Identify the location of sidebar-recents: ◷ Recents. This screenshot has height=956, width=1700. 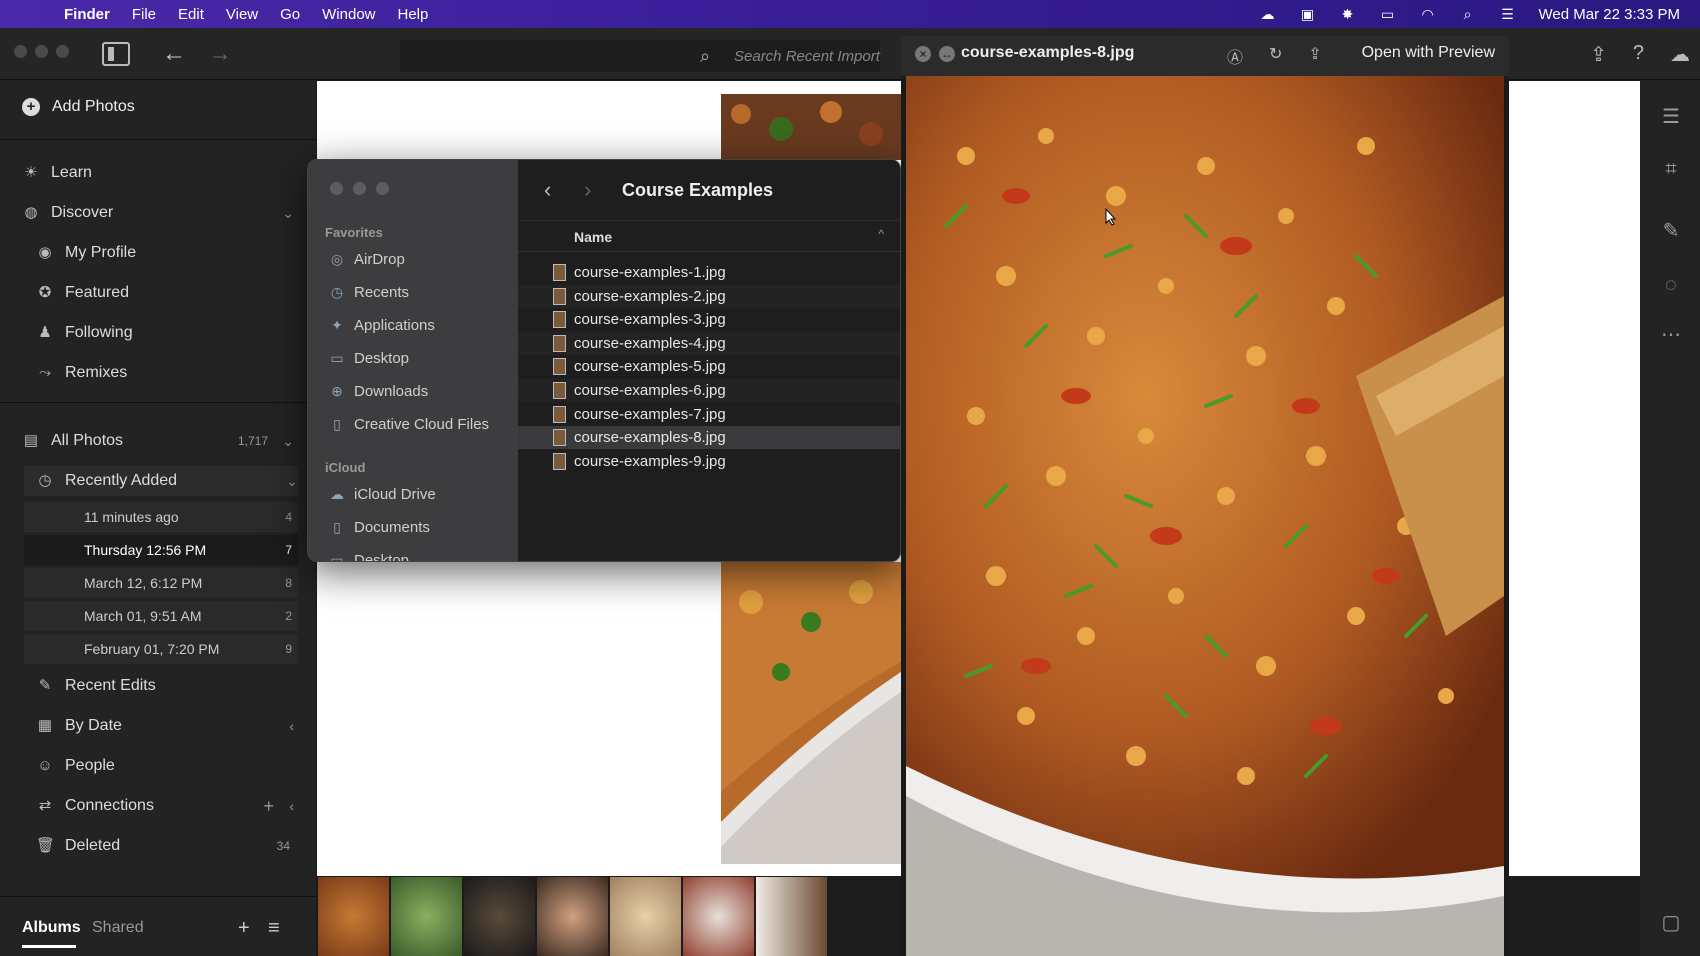
(368, 292).